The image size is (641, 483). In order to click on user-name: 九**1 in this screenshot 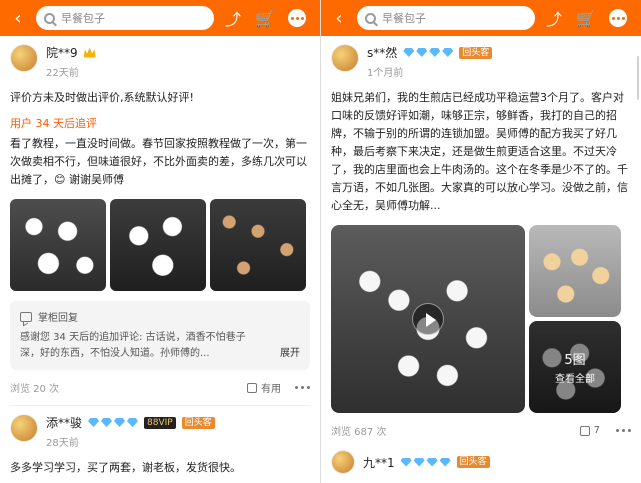, I will do `click(379, 462)`.